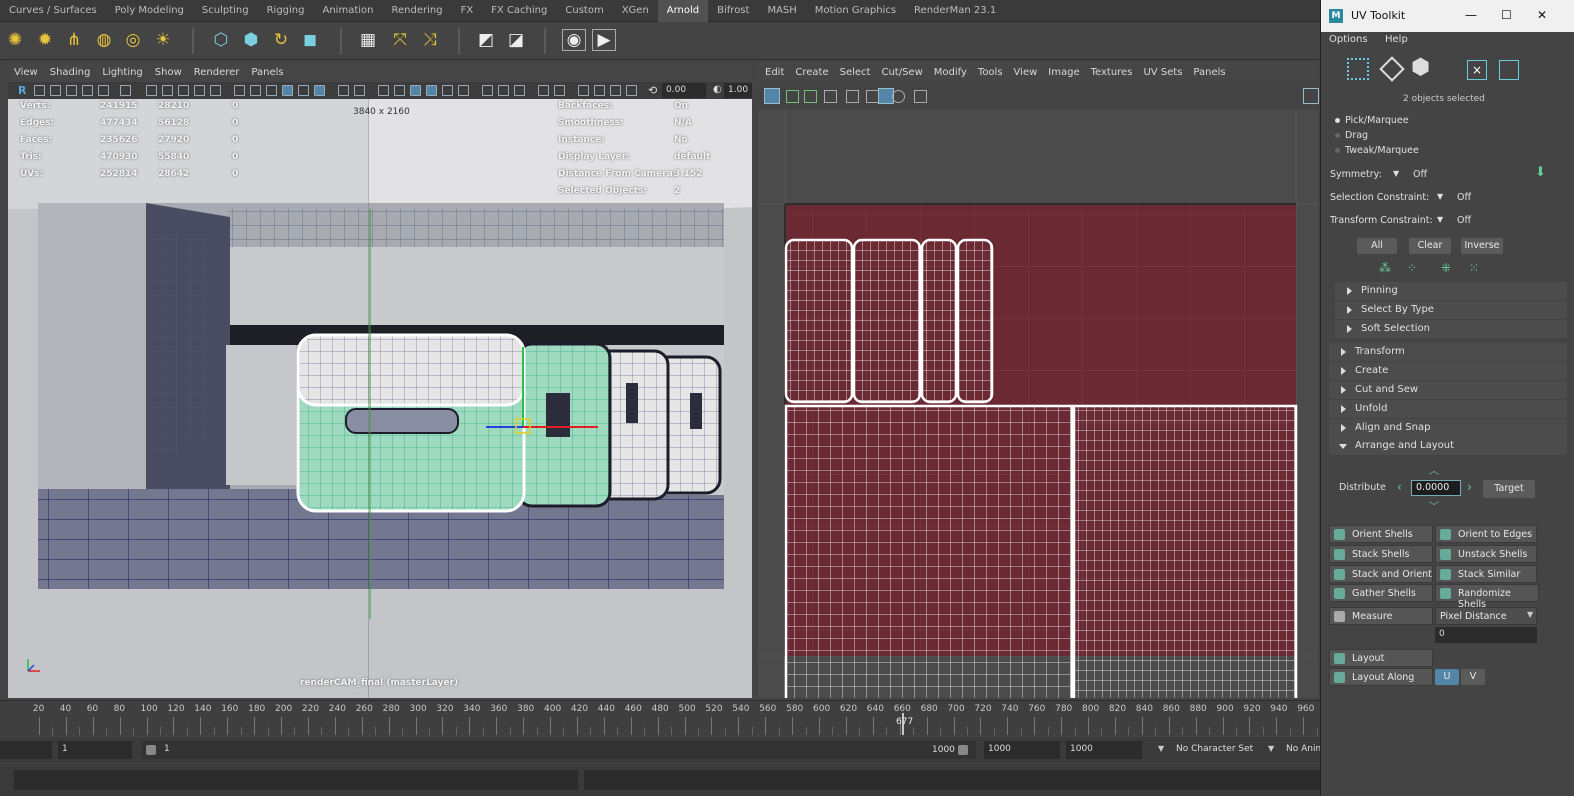 Image resolution: width=1574 pixels, height=796 pixels. I want to click on uv-menu-tools: Tools, so click(990, 72).